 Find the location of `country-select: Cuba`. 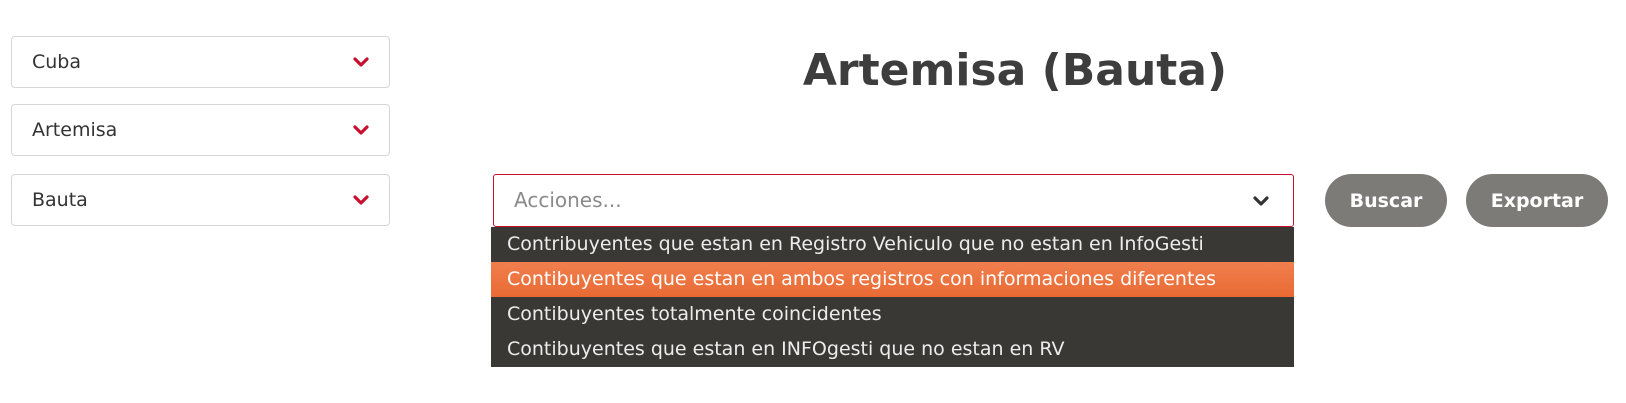

country-select: Cuba is located at coordinates (200, 62).